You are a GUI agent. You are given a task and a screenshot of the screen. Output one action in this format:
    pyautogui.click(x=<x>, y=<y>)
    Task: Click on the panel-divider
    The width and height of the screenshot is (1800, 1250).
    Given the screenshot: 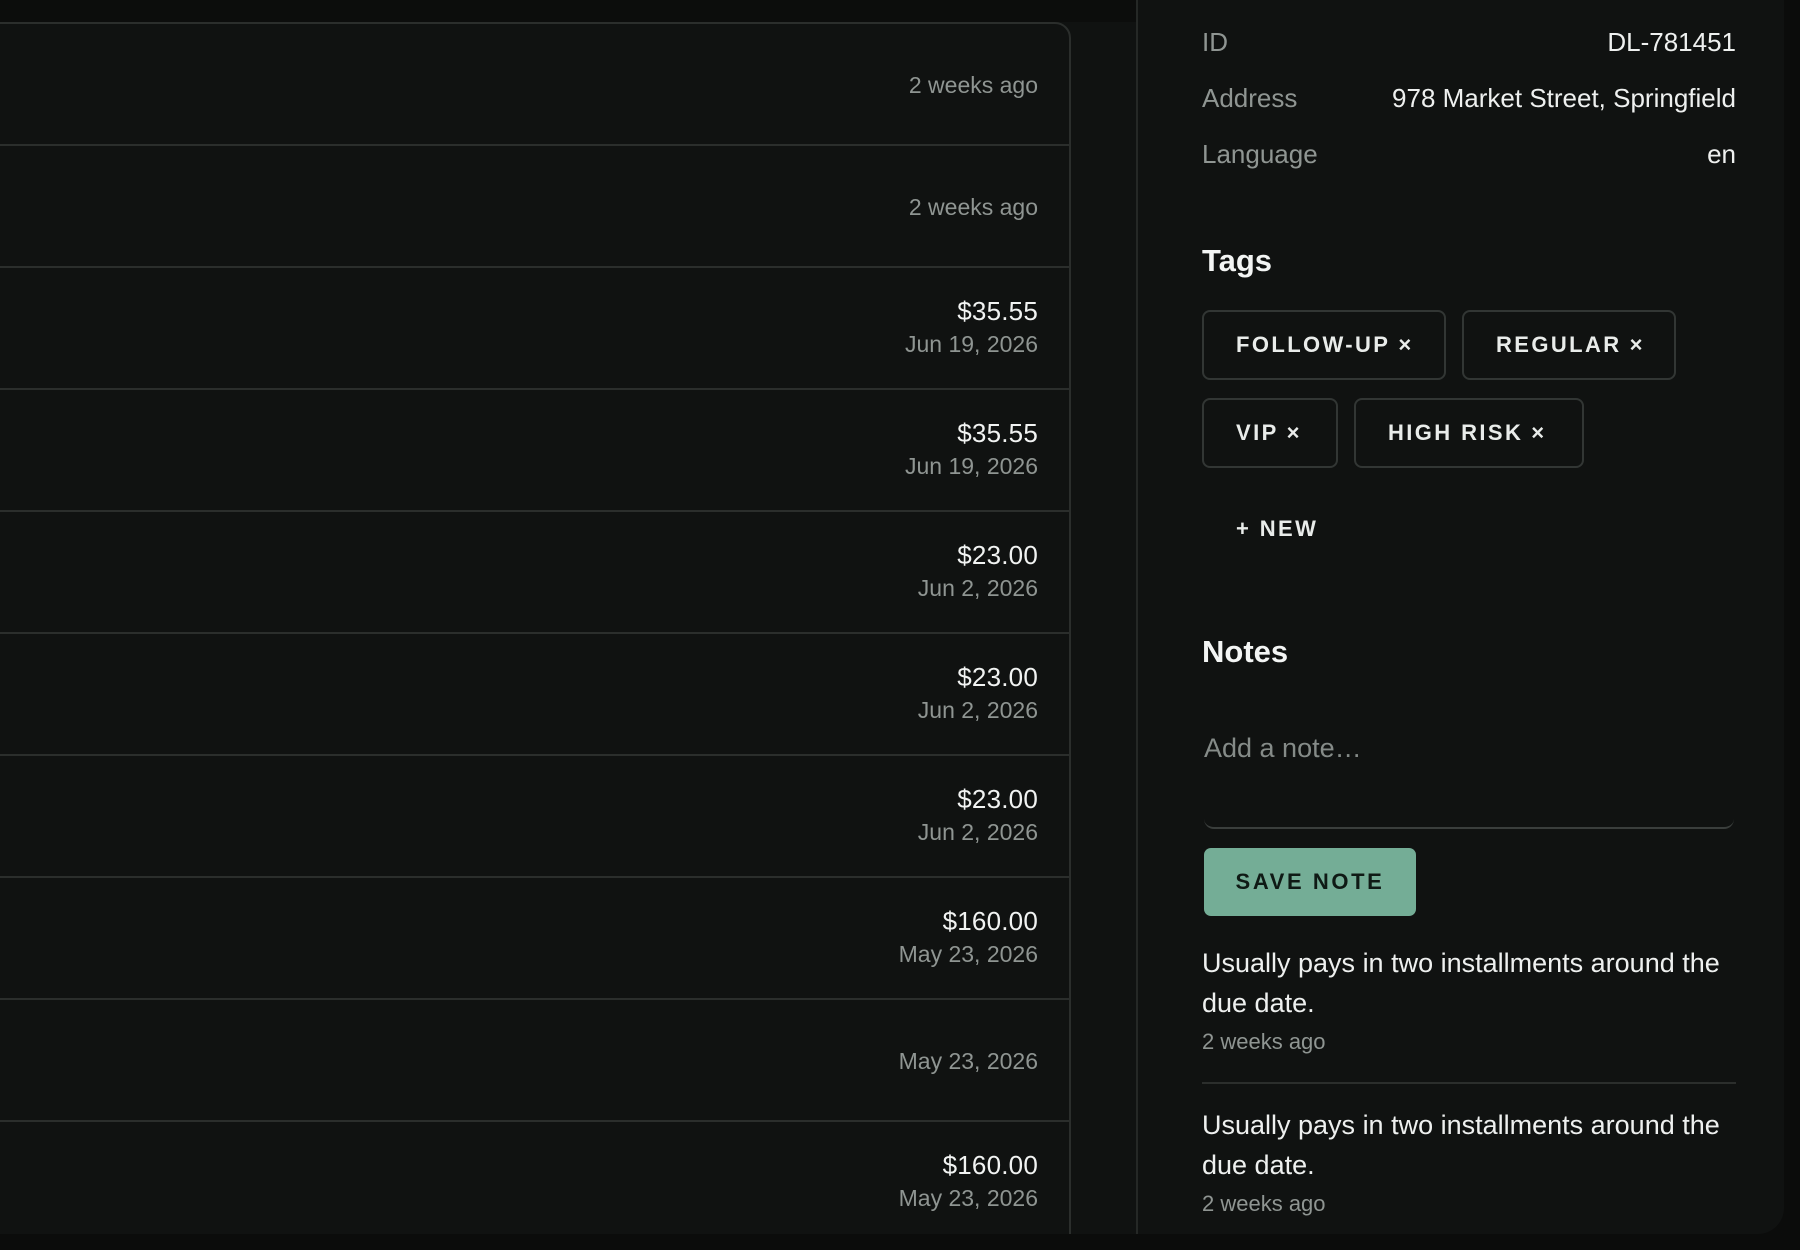 What is the action you would take?
    pyautogui.click(x=1137, y=617)
    